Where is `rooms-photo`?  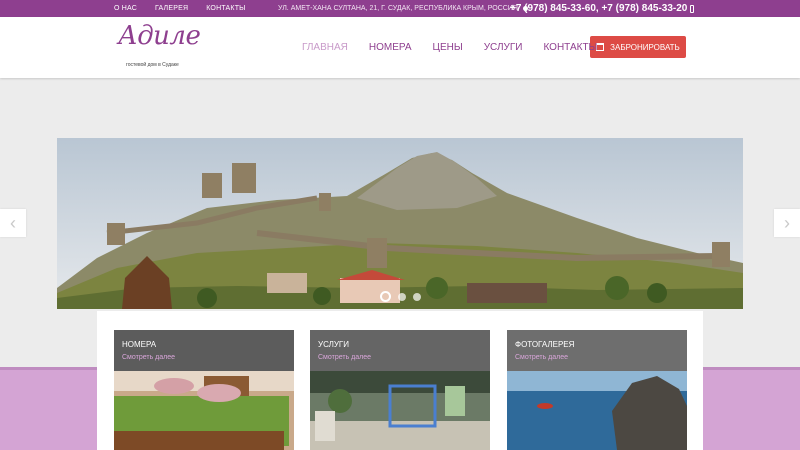 rooms-photo is located at coordinates (204, 410).